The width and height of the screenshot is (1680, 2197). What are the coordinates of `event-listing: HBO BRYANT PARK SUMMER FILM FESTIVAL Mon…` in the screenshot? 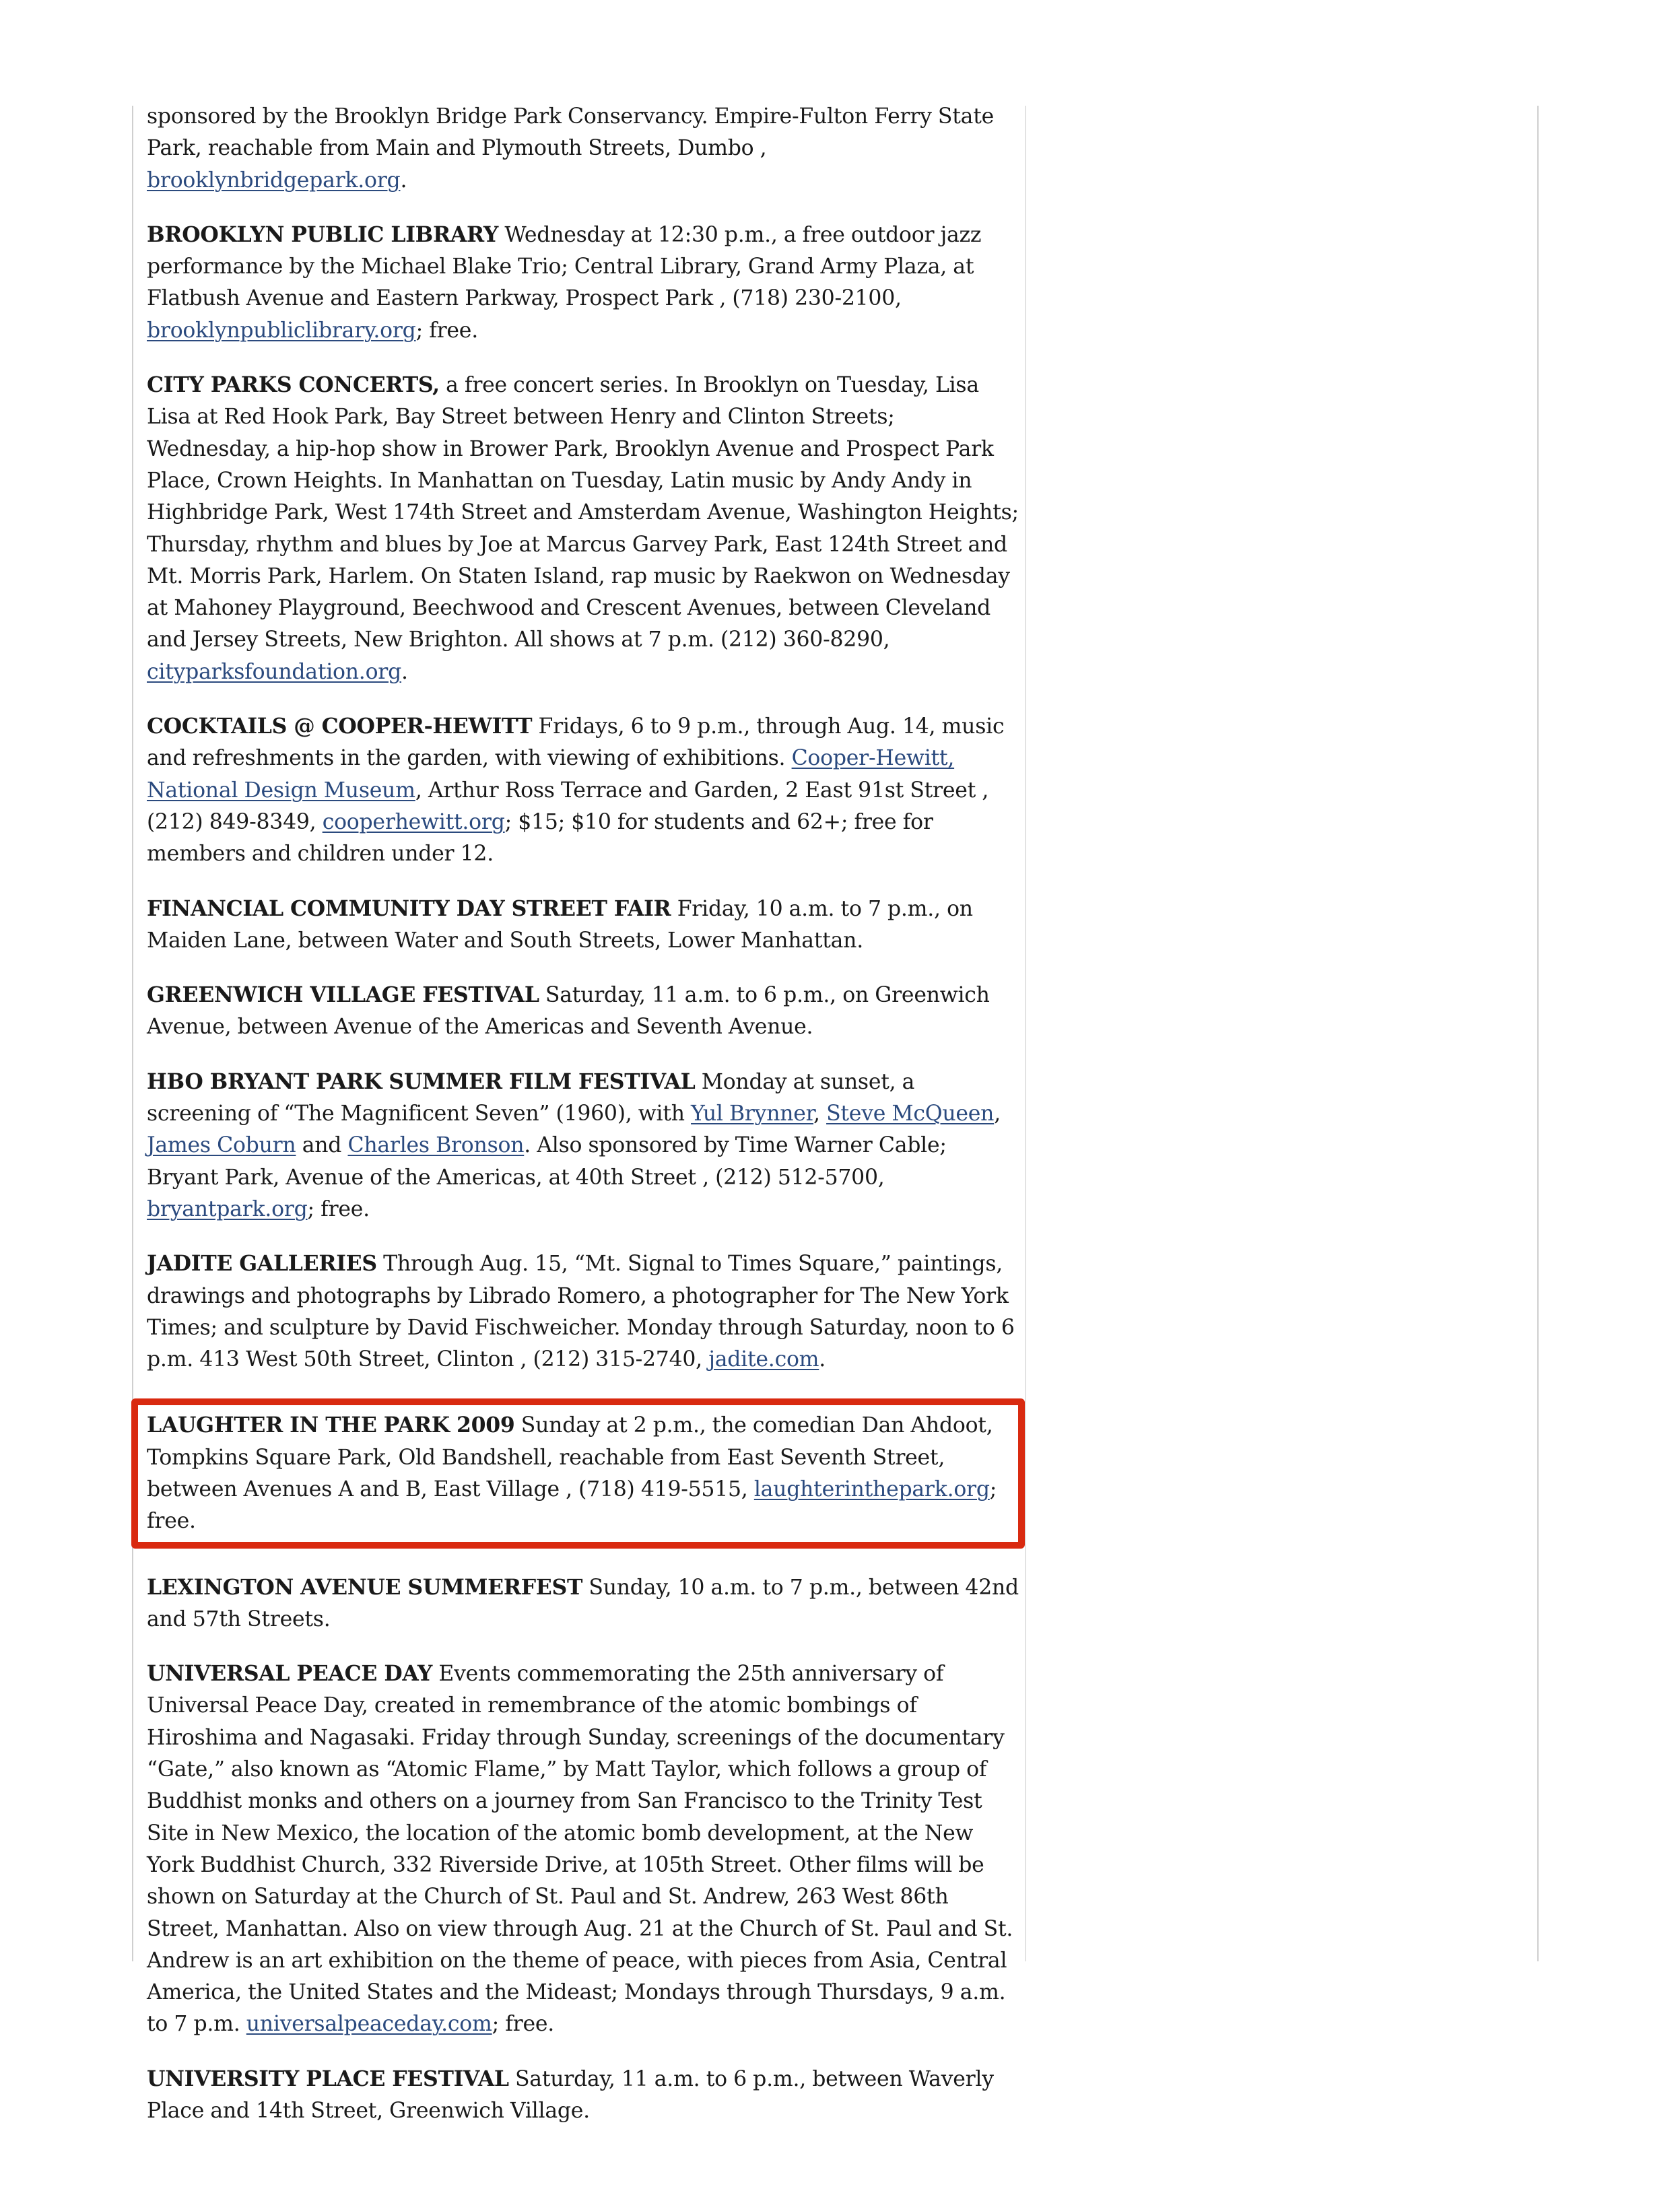 It's located at (584, 1145).